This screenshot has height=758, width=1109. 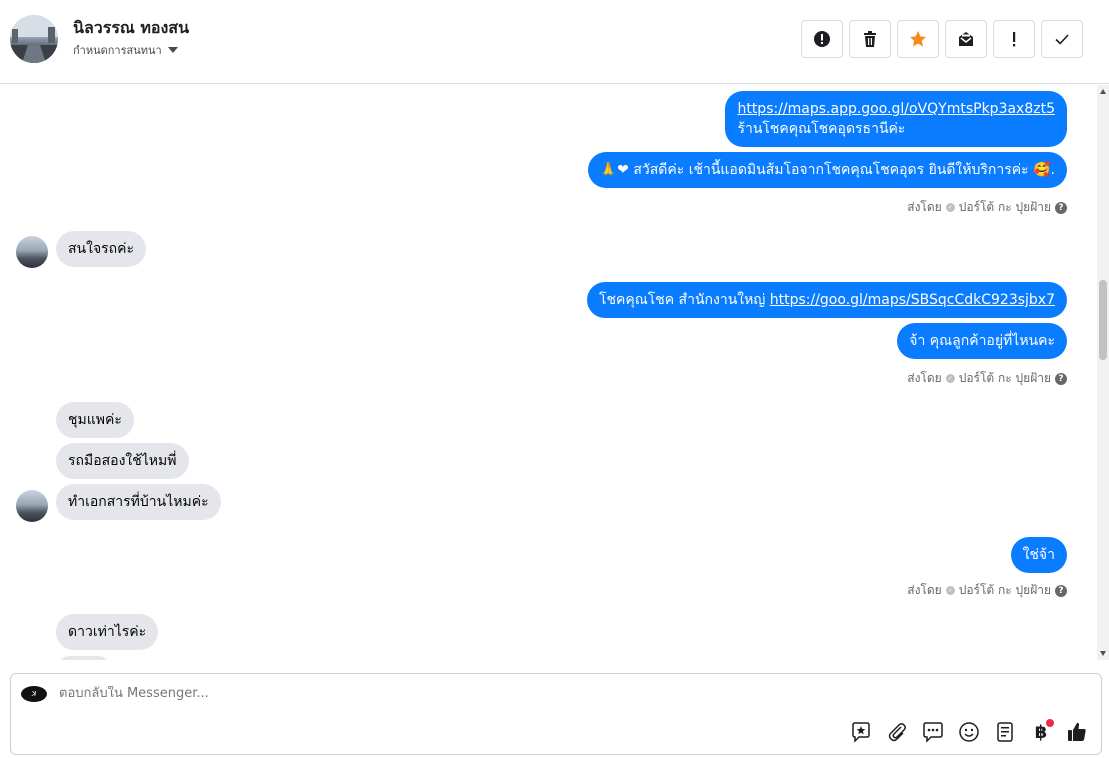 What do you see at coordinates (1103, 91) in the screenshot?
I see `scroll-up-arrow-icon` at bounding box center [1103, 91].